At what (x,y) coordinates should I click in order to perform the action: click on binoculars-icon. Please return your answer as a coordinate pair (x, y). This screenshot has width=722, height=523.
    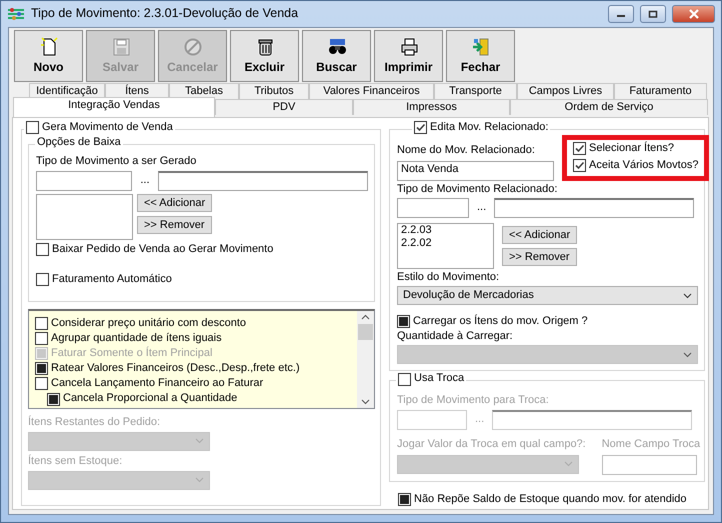
    Looking at the image, I should click on (336, 46).